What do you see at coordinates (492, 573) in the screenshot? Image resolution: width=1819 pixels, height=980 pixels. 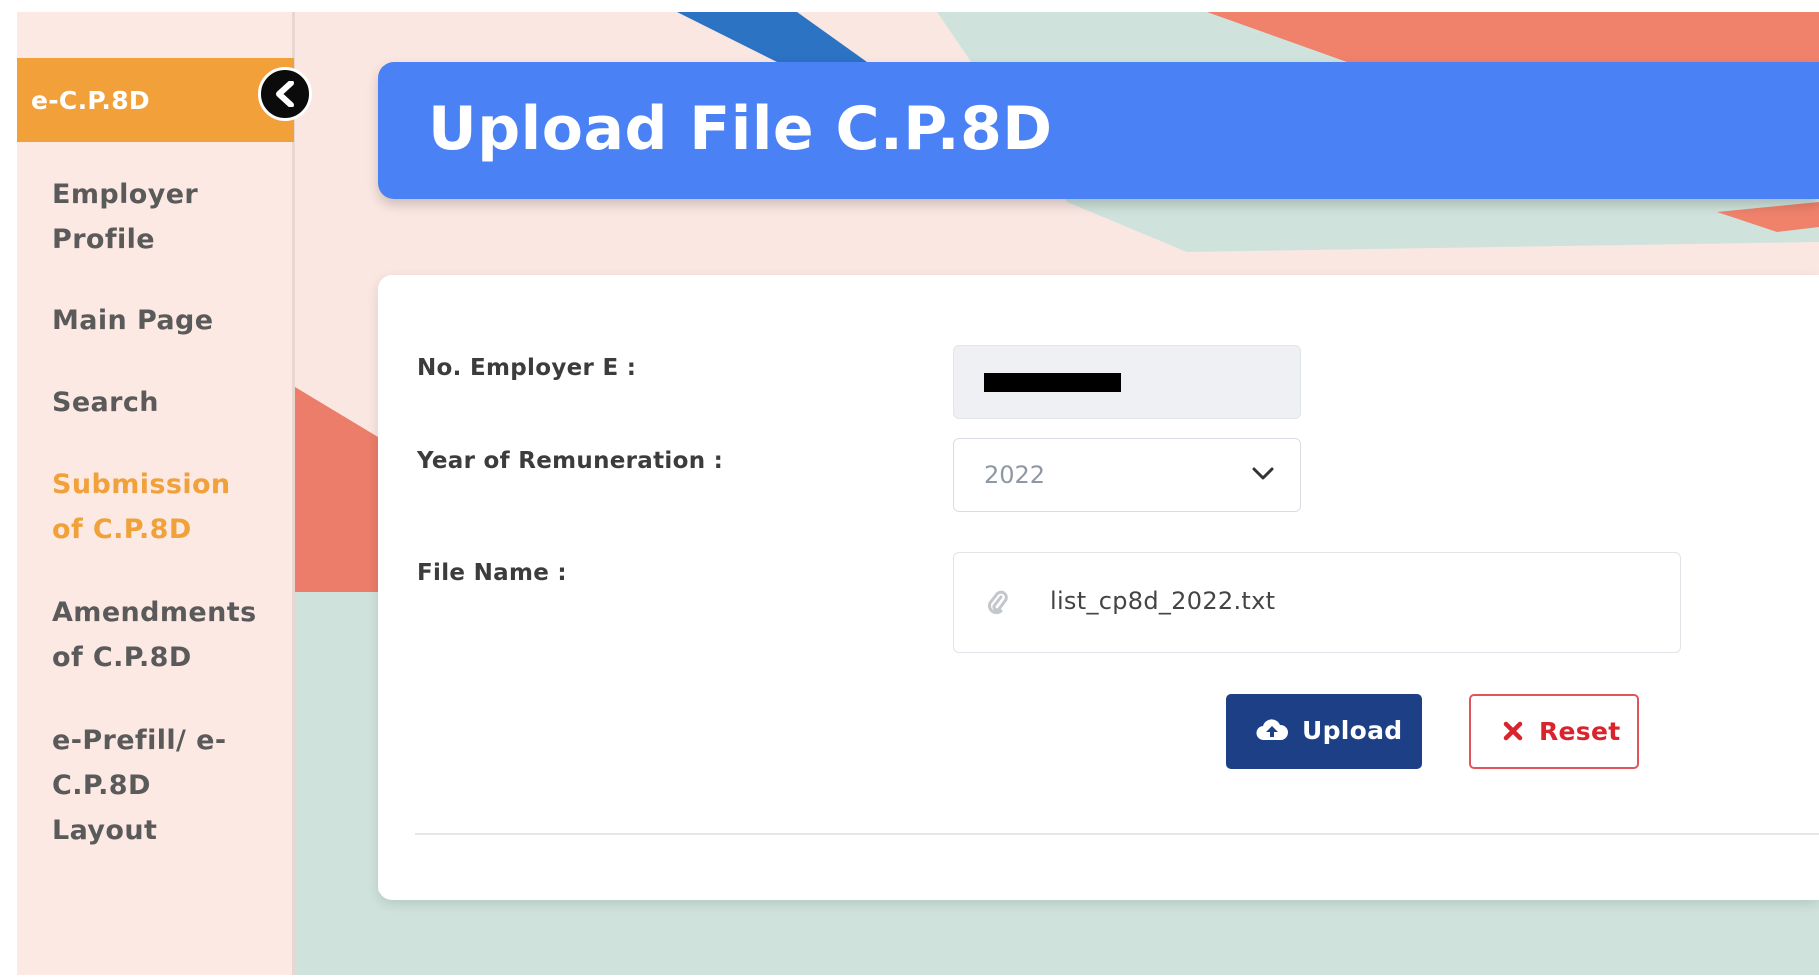 I see `file-name-label: File Name :` at bounding box center [492, 573].